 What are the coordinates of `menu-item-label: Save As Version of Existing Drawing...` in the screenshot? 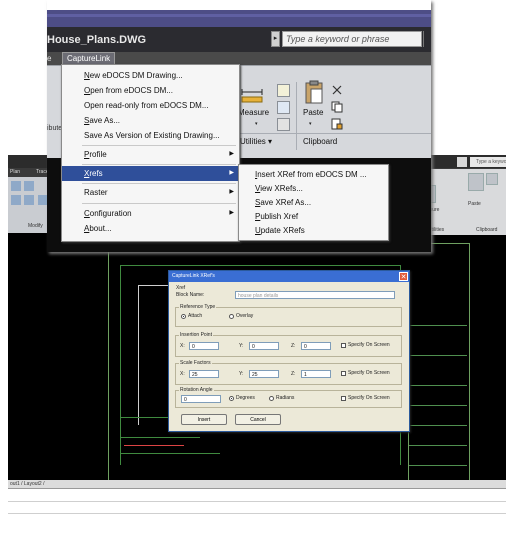 It's located at (152, 135).